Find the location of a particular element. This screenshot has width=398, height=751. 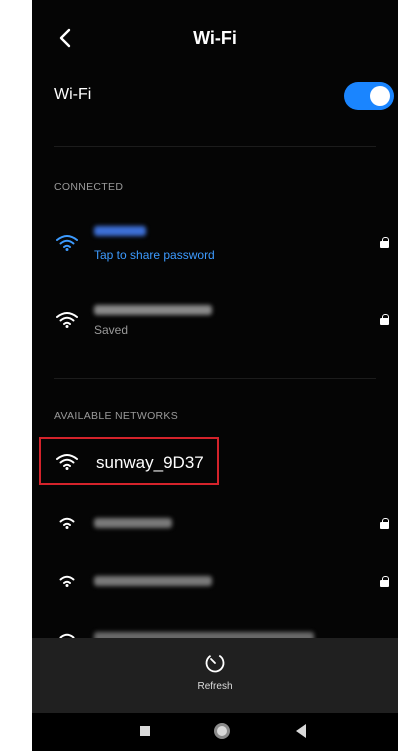

page-title: Wi-Fi is located at coordinates (215, 38).